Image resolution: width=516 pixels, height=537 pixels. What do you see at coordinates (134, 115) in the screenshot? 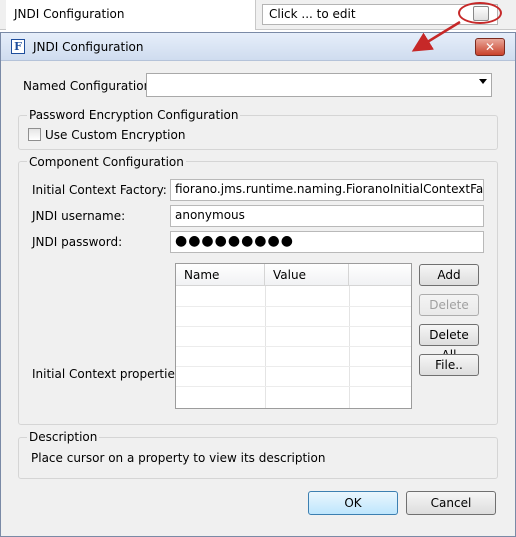
I see `password-encryption-title: Password Encryption Configuration` at bounding box center [134, 115].